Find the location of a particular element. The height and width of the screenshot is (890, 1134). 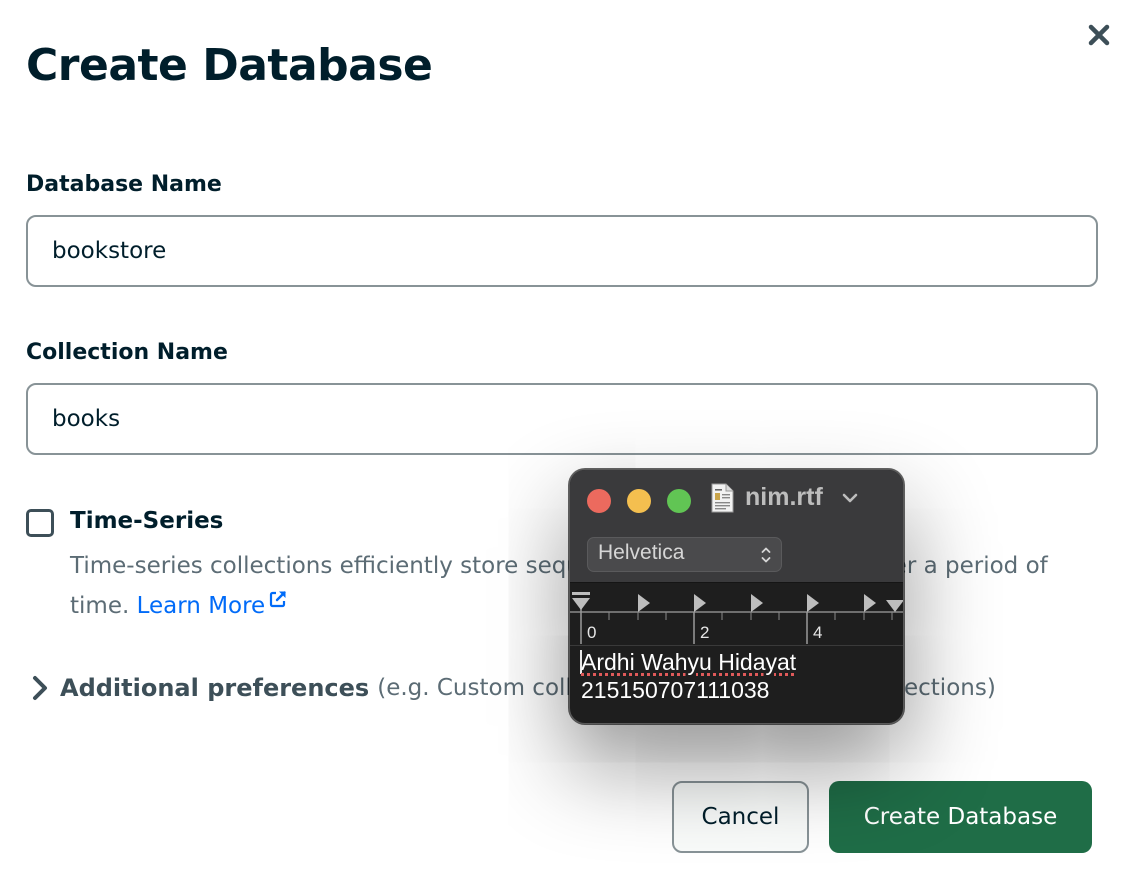

document-line: 215150707111038 is located at coordinates (675, 690).